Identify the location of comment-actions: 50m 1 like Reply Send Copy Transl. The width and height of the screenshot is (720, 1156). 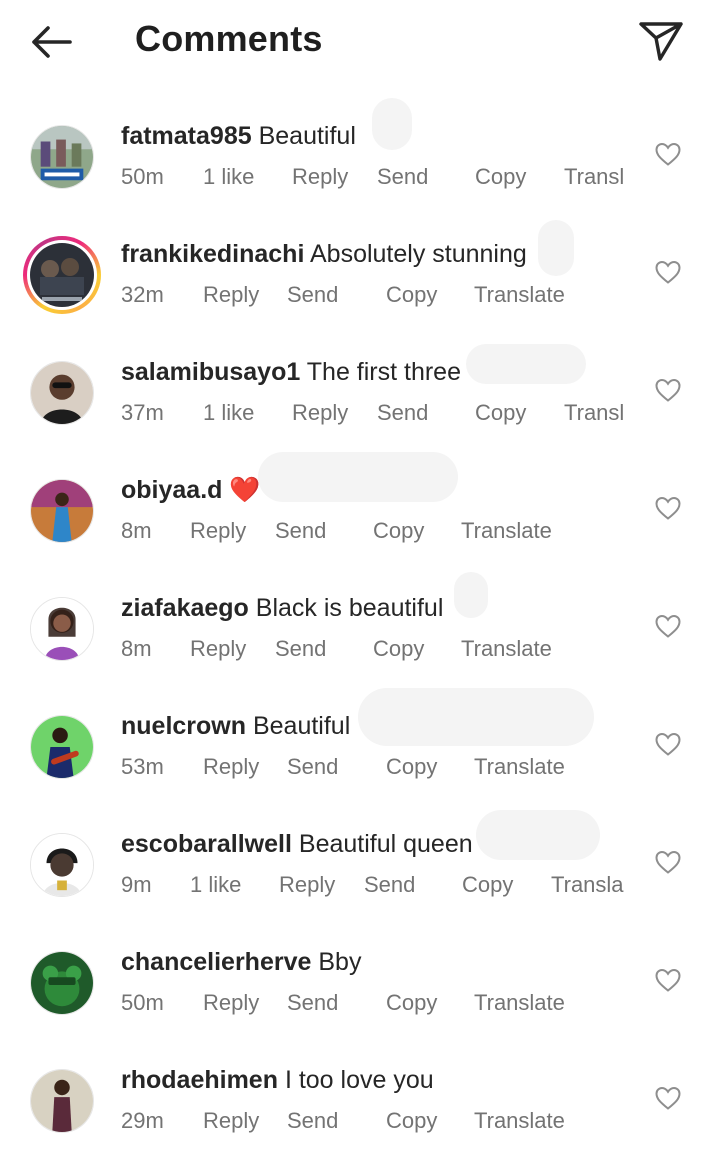
(381, 179).